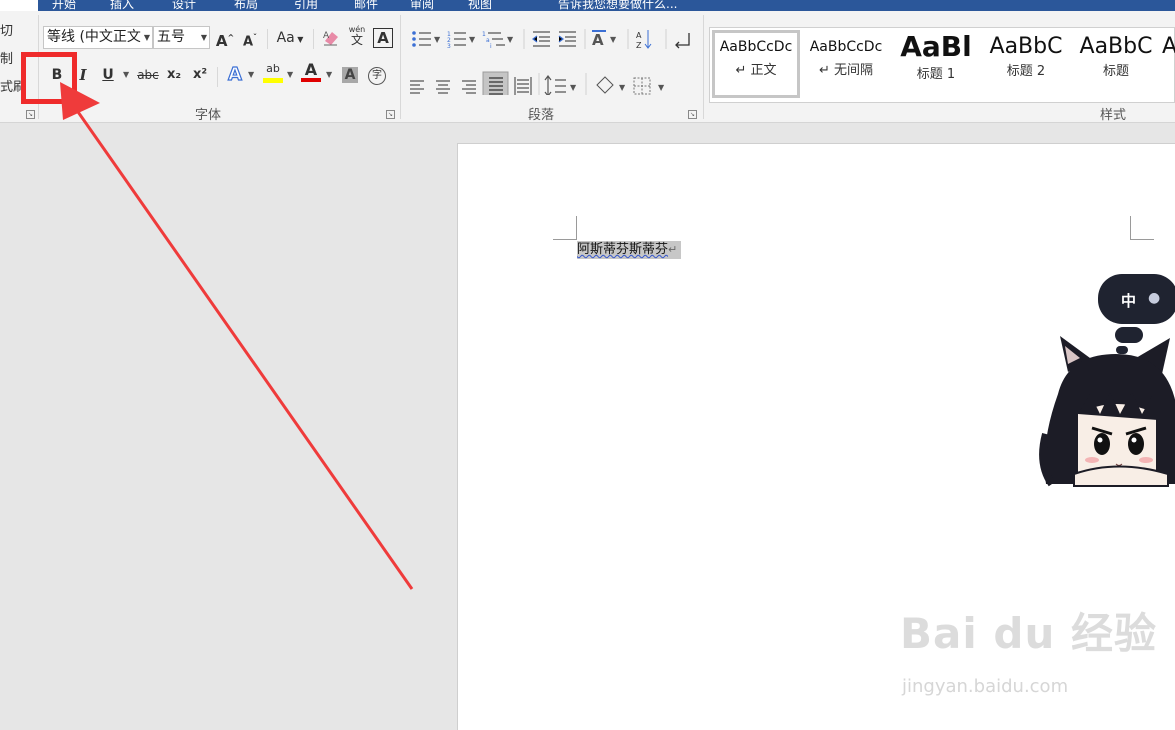  What do you see at coordinates (184, 5) in the screenshot?
I see `tab-design: 设计` at bounding box center [184, 5].